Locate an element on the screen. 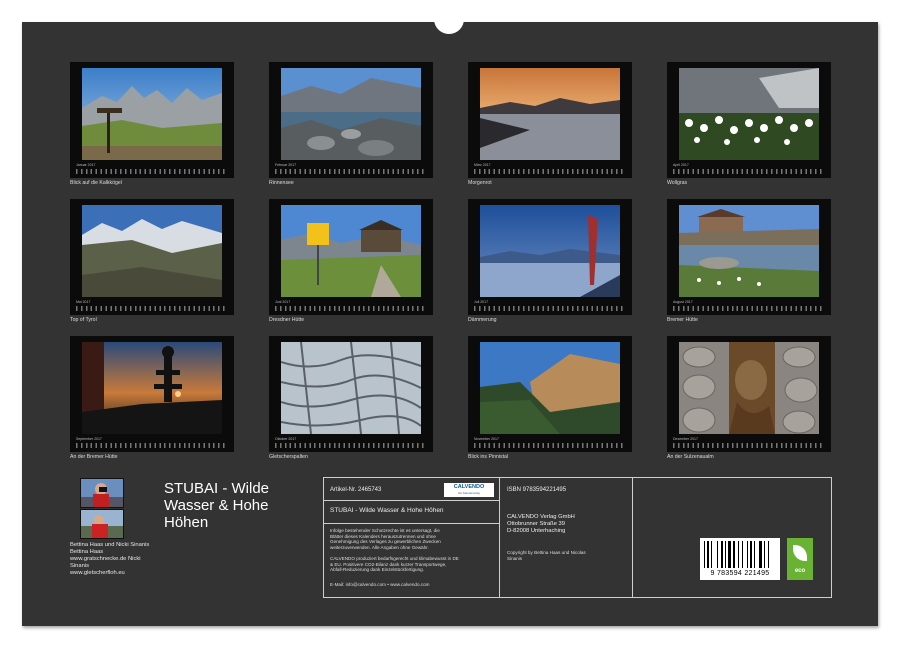 This screenshot has width=899, height=648. month-calendar-strip: Dezember 2017 is located at coordinates (749, 443).